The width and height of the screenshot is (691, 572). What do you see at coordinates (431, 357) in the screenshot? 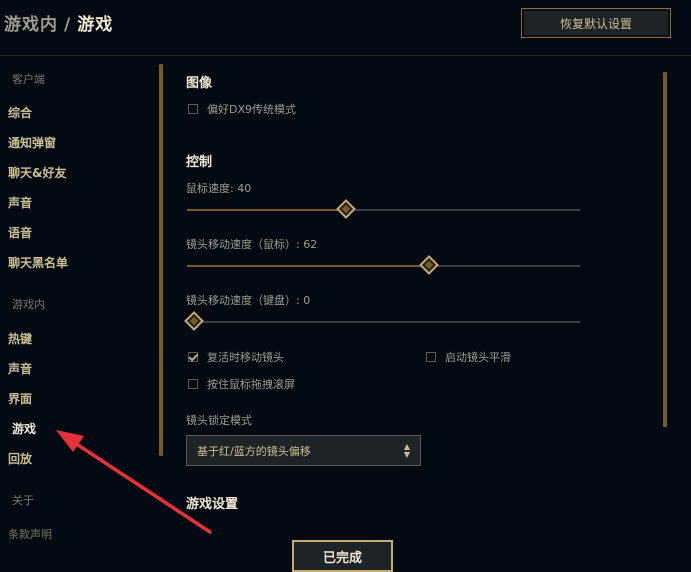
I see `smooth-camera-checkbox` at bounding box center [431, 357].